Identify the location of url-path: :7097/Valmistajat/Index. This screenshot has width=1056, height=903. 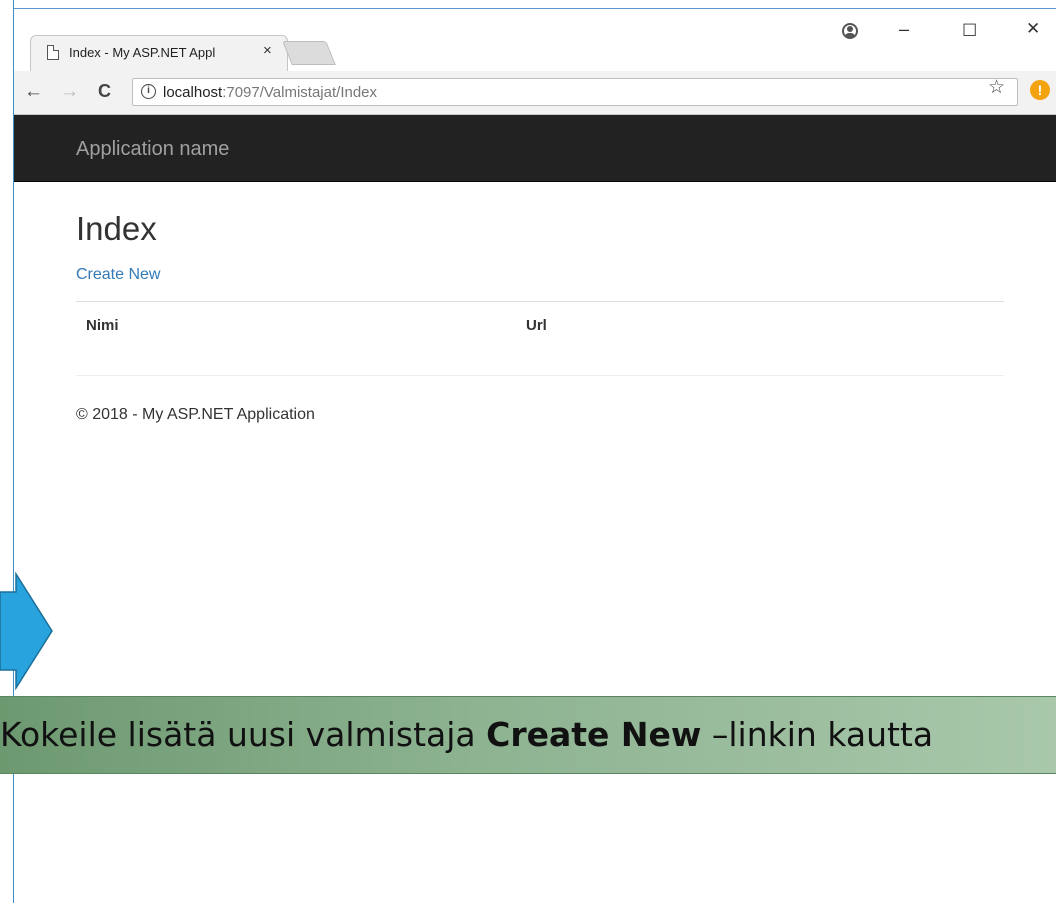
(300, 92).